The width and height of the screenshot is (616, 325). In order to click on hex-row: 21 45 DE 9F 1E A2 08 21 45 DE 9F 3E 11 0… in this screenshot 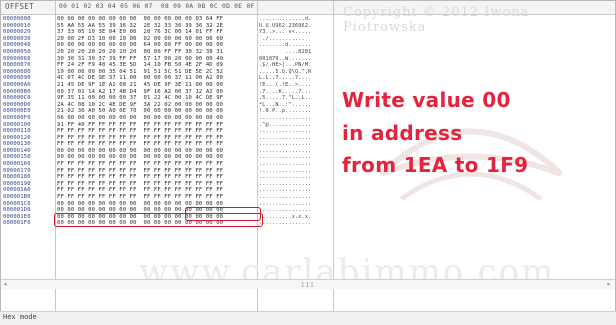, I will do `click(157, 85)`.